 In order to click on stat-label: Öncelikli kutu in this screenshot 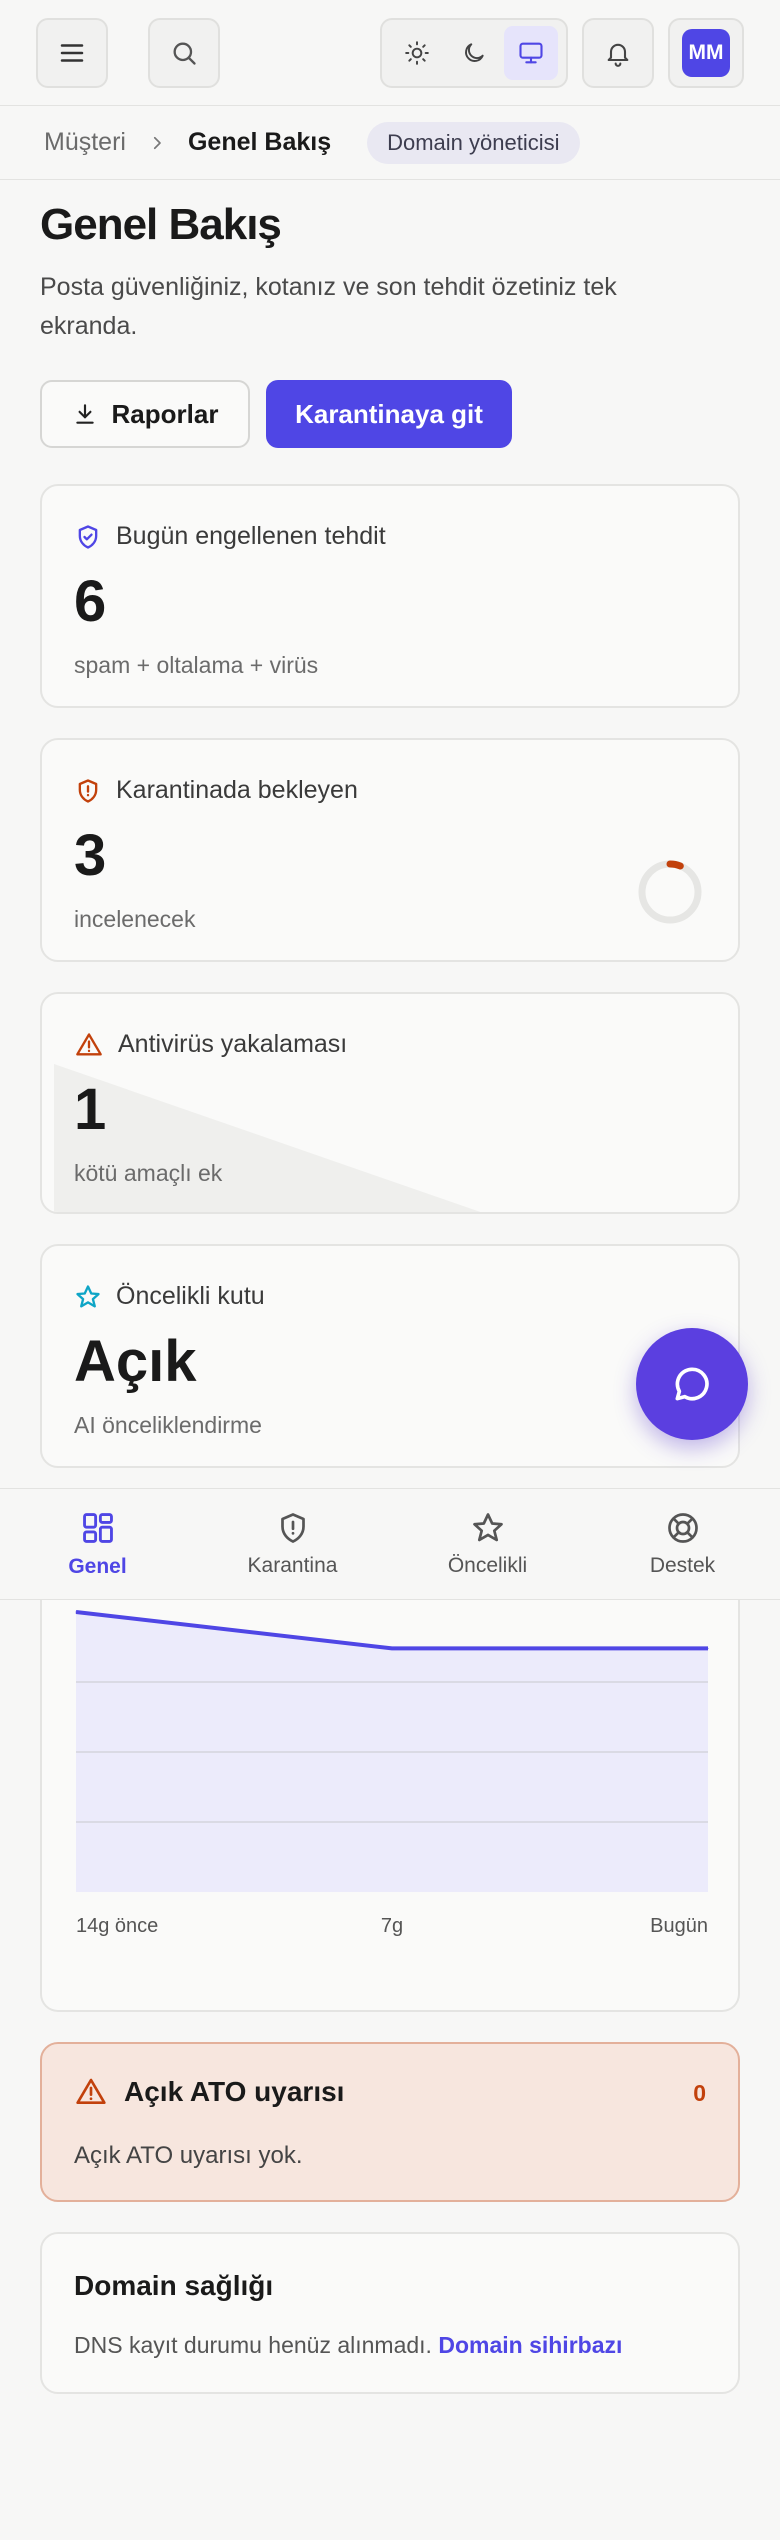, I will do `click(190, 1296)`.